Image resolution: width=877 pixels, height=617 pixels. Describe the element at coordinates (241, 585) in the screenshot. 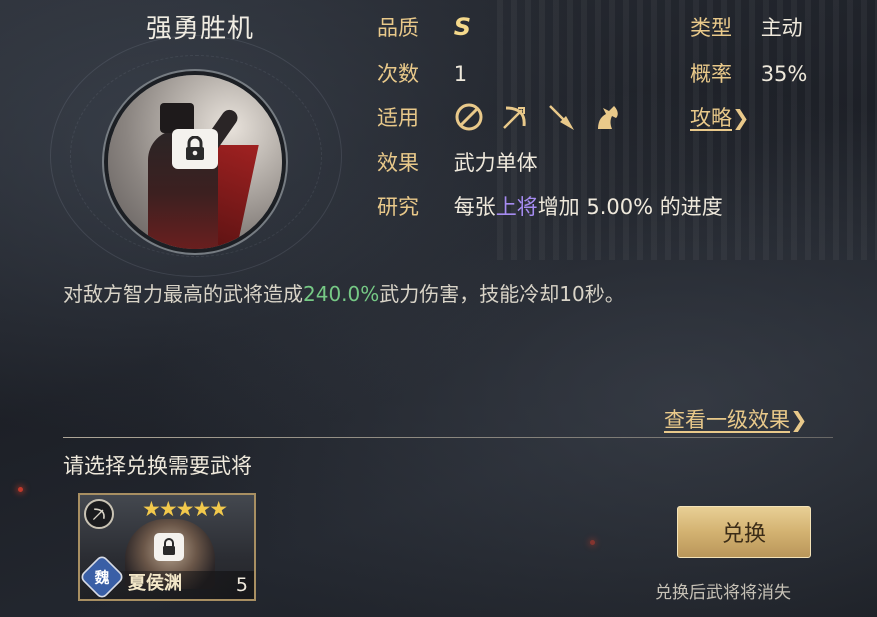

I see `general-count: 5` at that location.